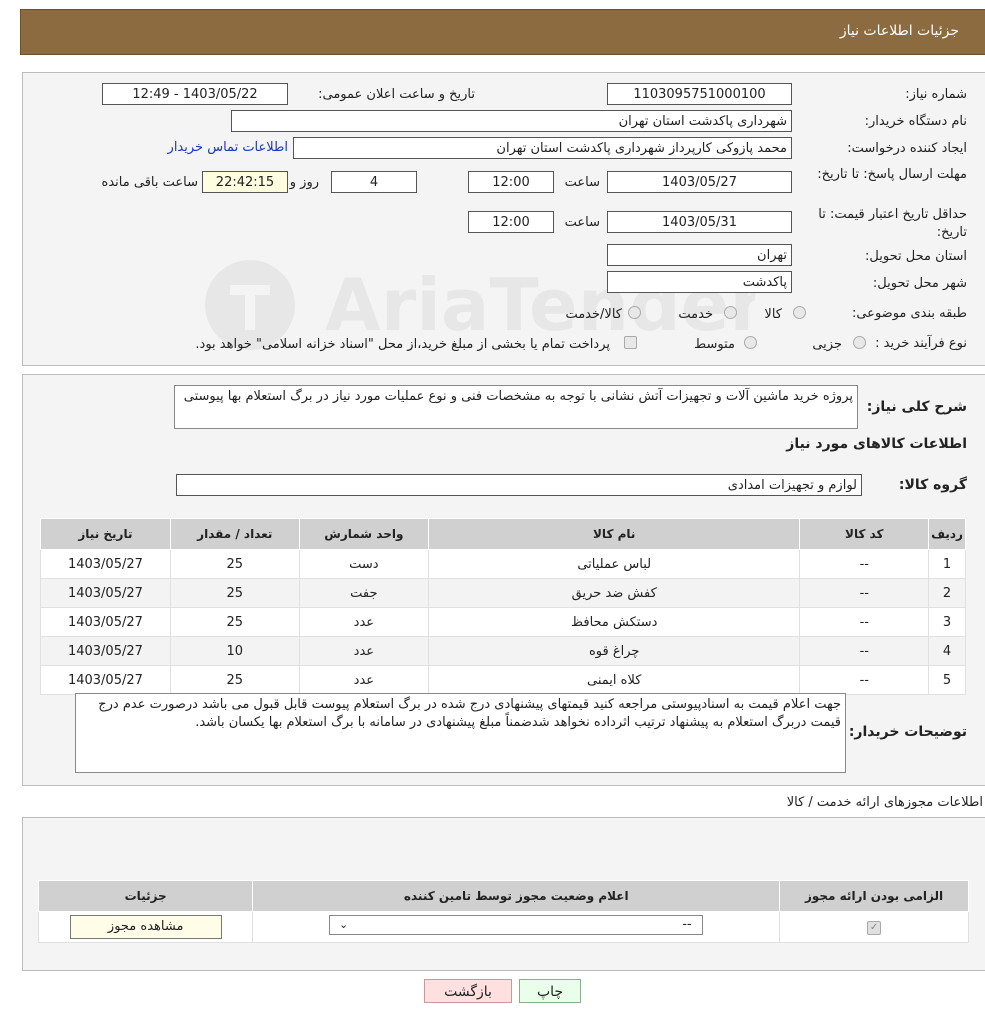 The height and width of the screenshot is (1024, 985). I want to click on cell: 1, so click(947, 564).